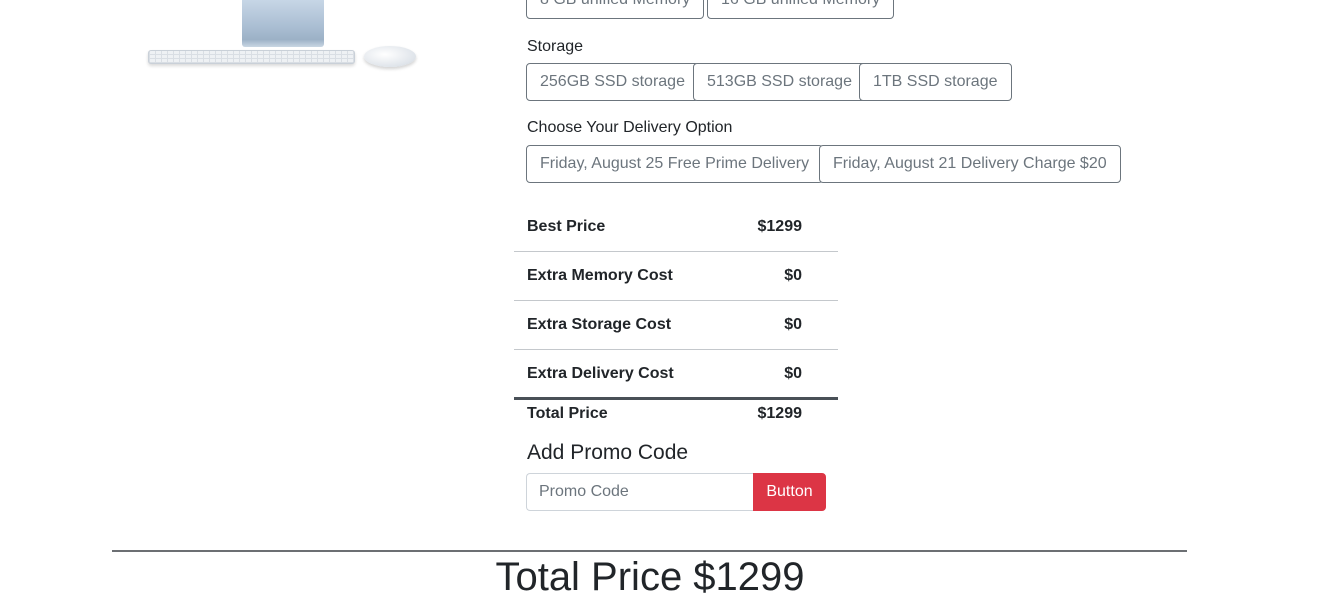 This screenshot has width=1321, height=606. Describe the element at coordinates (650, 577) in the screenshot. I see `grand-total: Total Price $1299` at that location.